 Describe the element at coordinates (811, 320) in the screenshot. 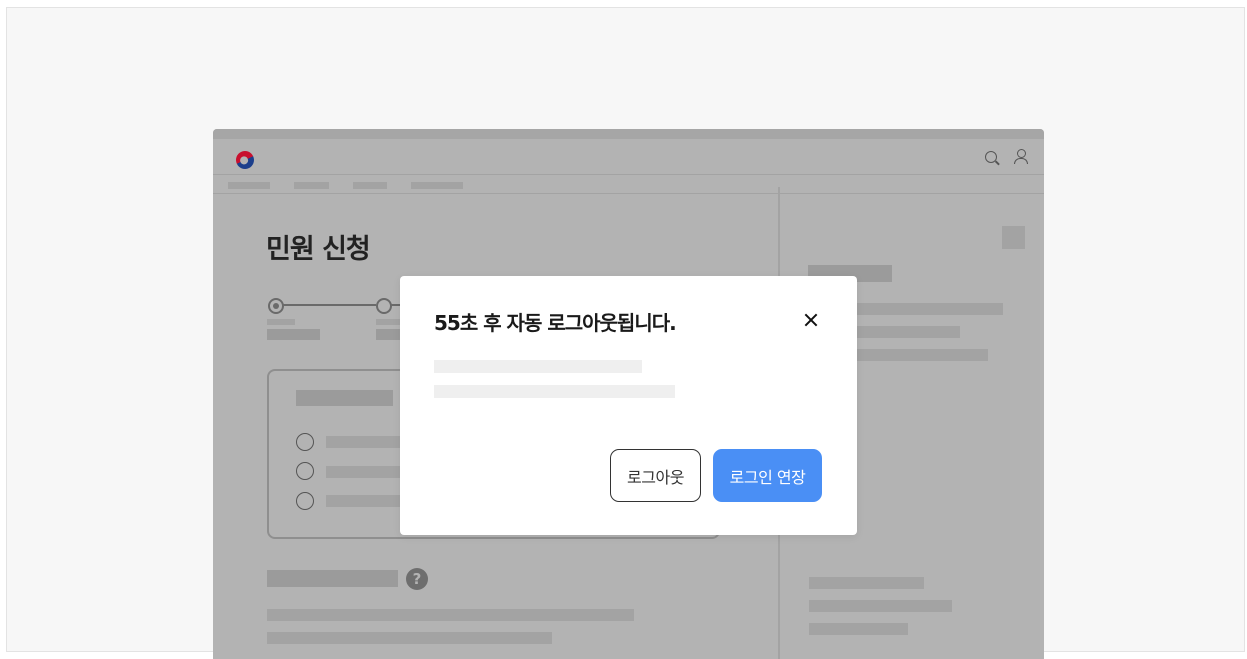

I see `close-icon` at that location.